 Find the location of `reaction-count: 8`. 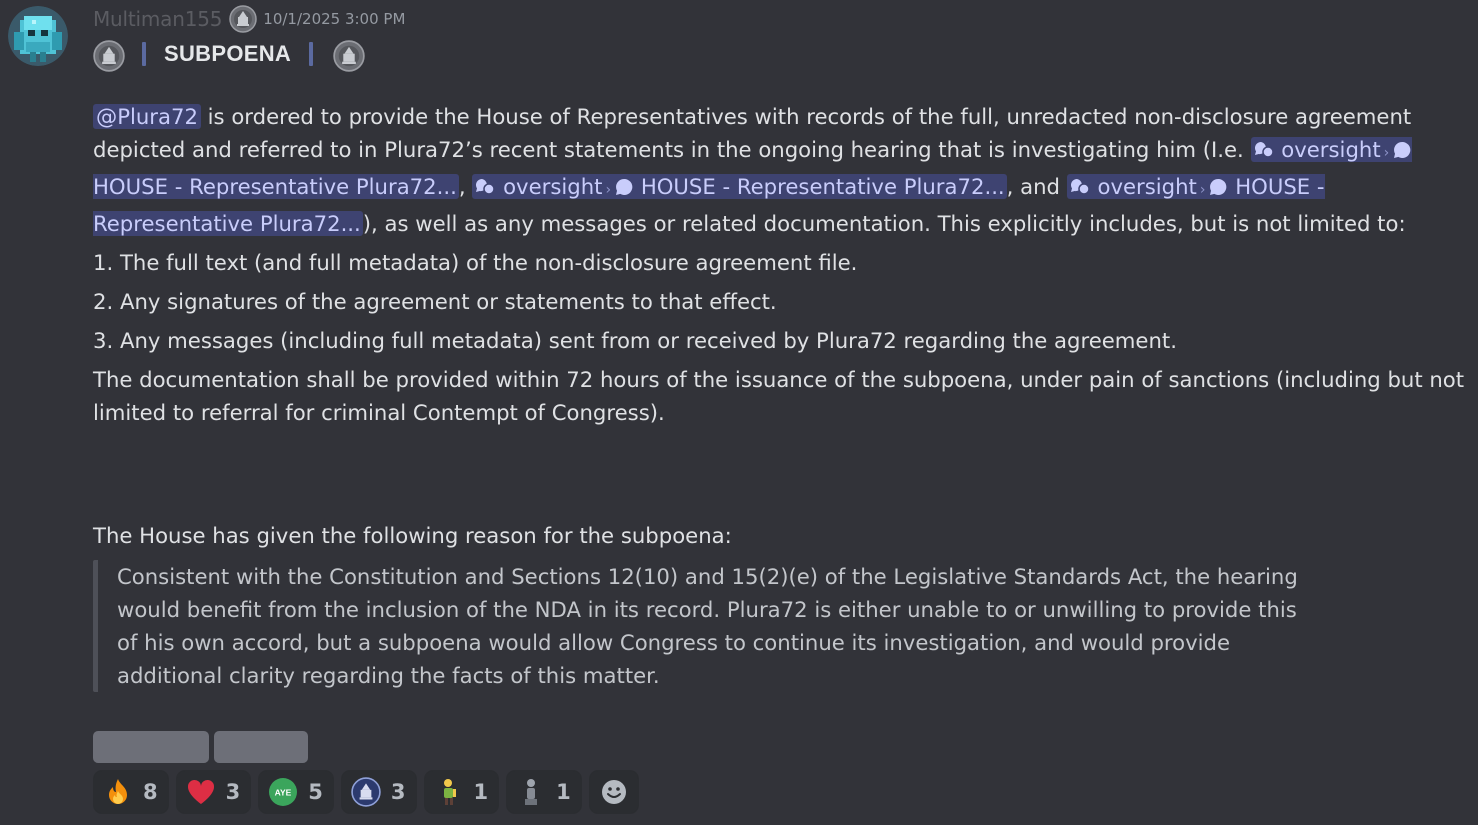

reaction-count: 8 is located at coordinates (150, 792).